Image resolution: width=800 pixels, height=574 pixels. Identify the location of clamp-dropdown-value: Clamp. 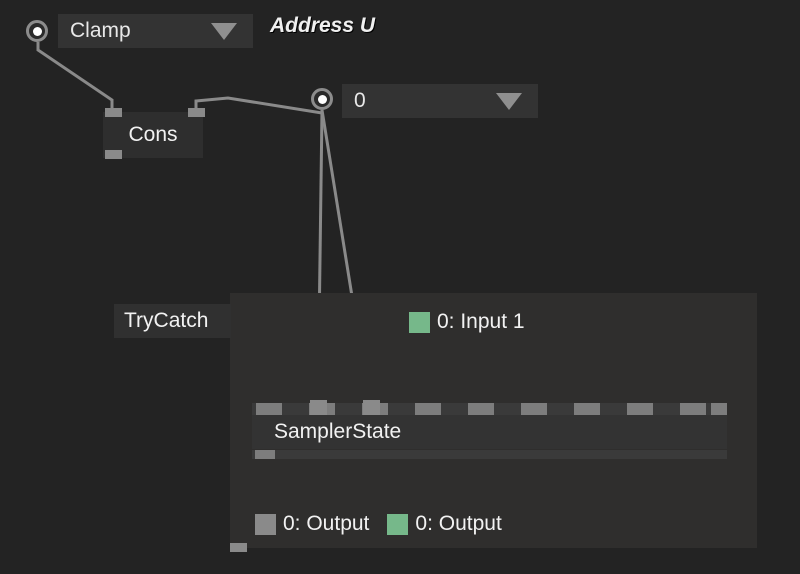
(100, 30).